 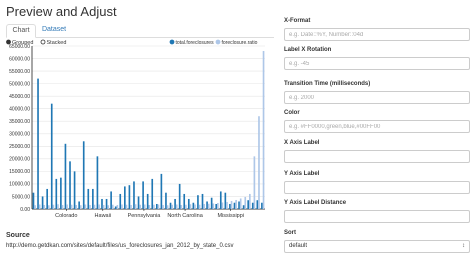 I want to click on transition-group: Transition Time (milliseconds), so click(x=377, y=92).